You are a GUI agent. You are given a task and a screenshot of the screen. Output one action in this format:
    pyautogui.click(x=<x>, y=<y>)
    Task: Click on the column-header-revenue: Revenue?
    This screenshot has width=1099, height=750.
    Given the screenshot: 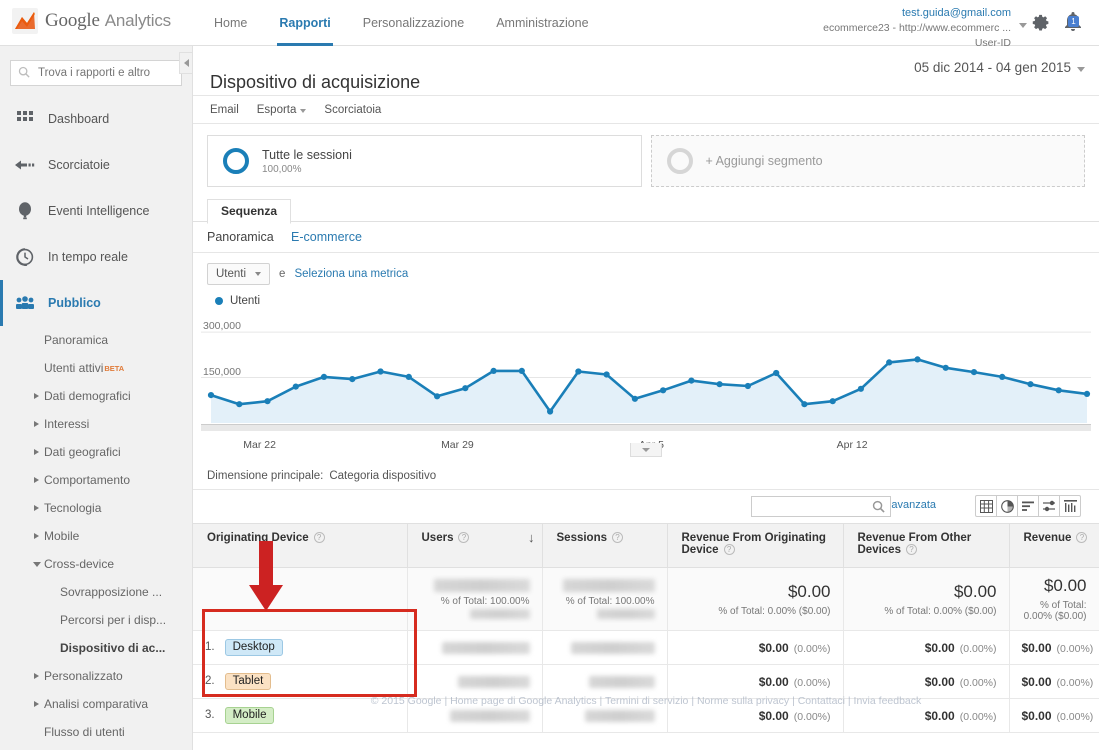 What is the action you would take?
    pyautogui.click(x=1054, y=545)
    